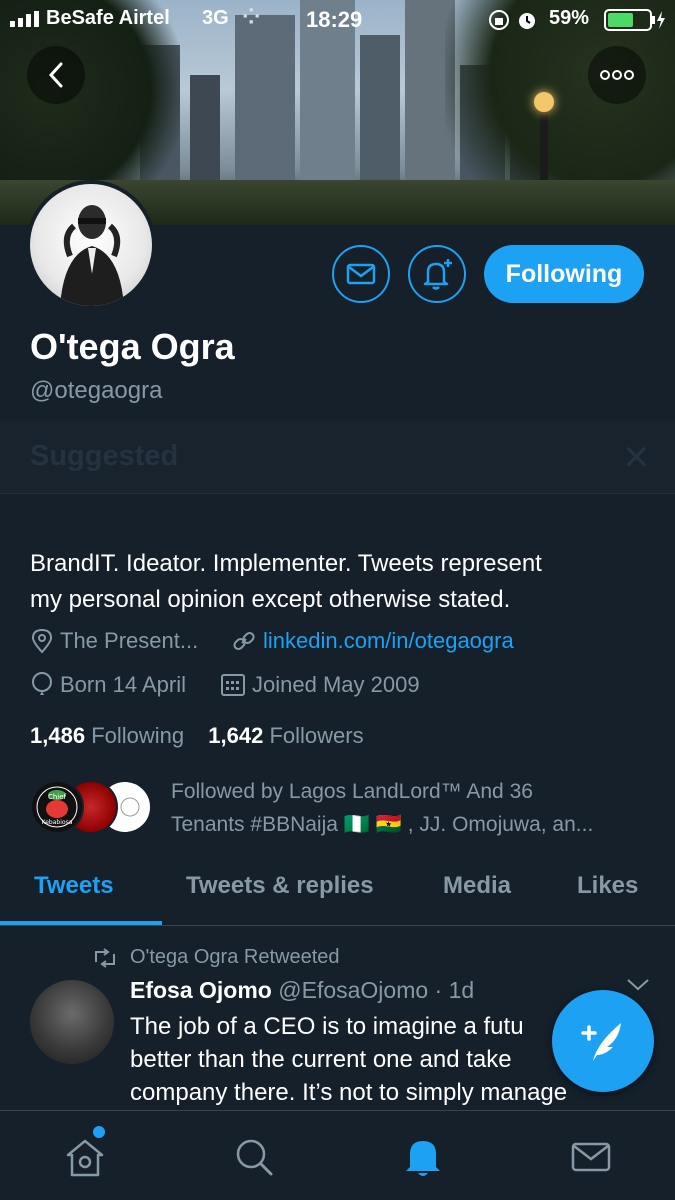 Image resolution: width=675 pixels, height=1200 pixels. Describe the element at coordinates (85, 1157) in the screenshot. I see `home-icon` at that location.